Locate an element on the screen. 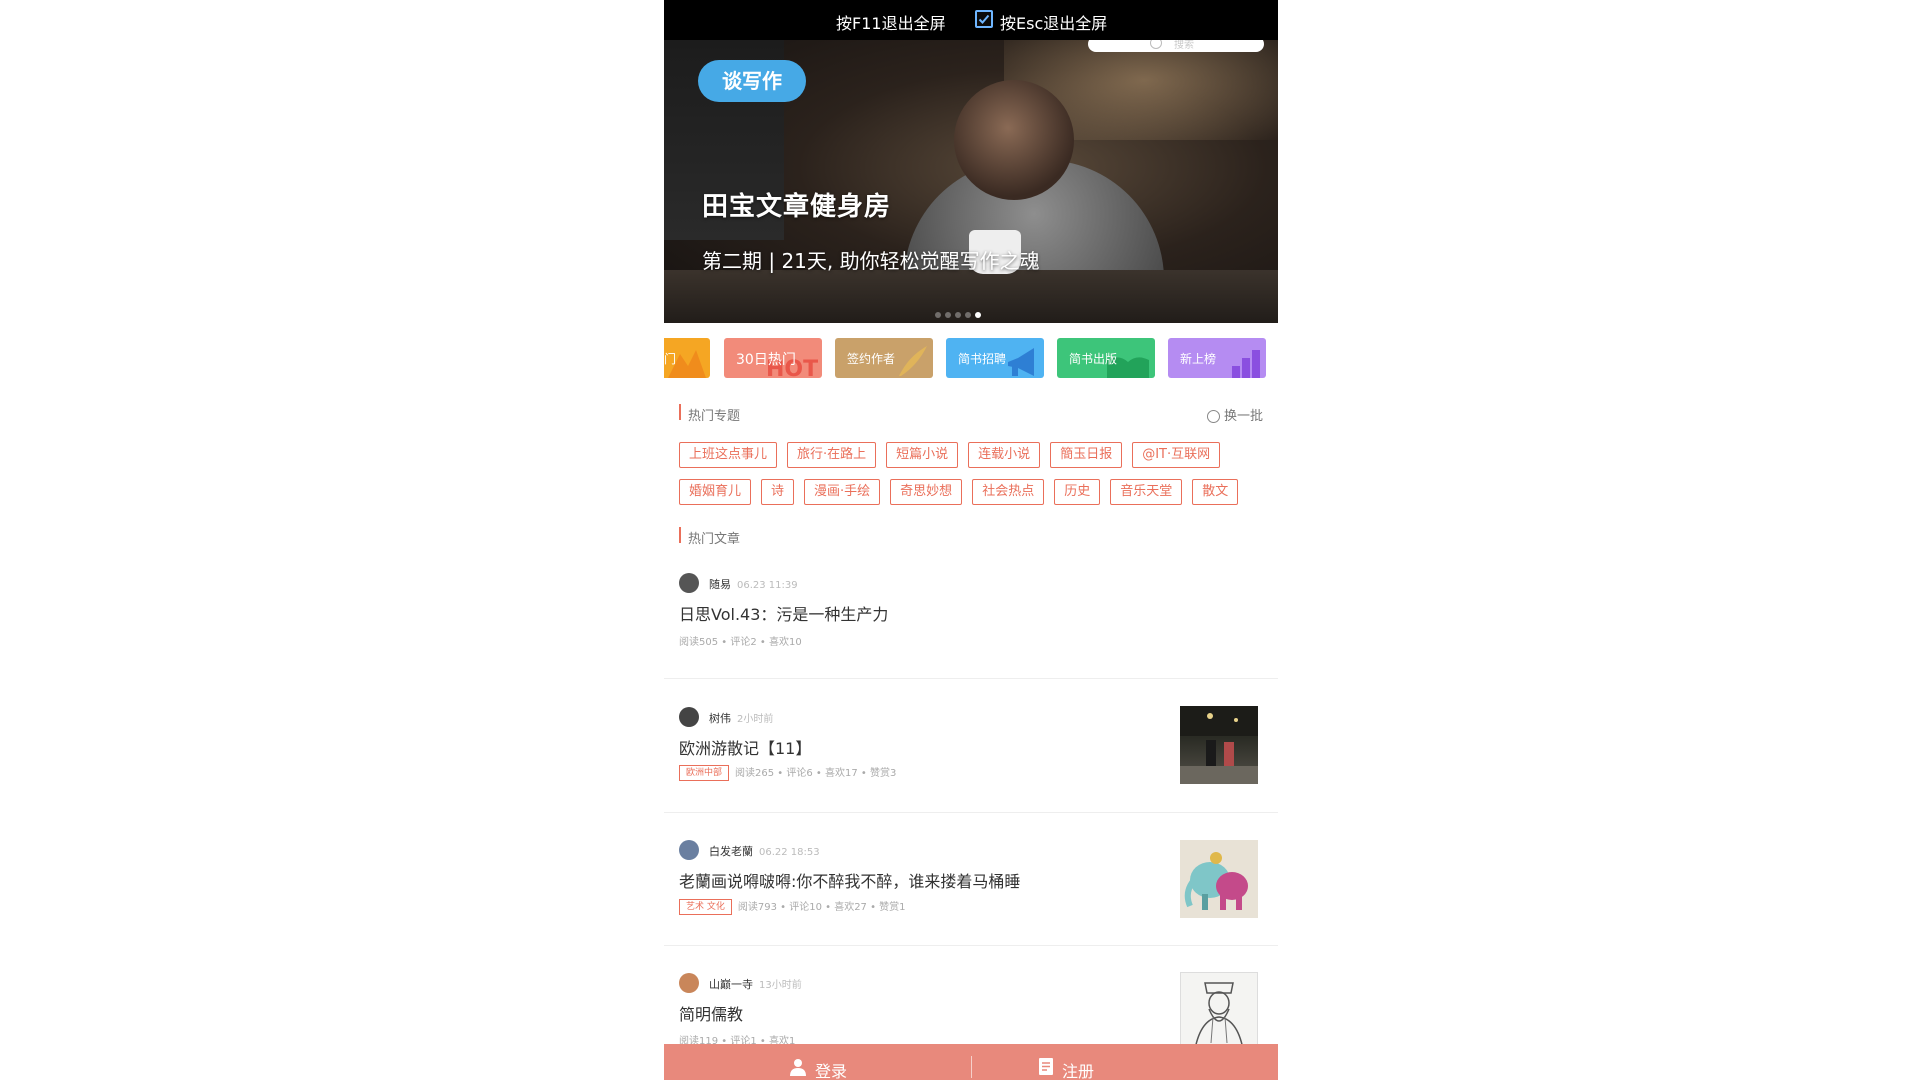  category-jobs: 简书招聘 is located at coordinates (995, 358).